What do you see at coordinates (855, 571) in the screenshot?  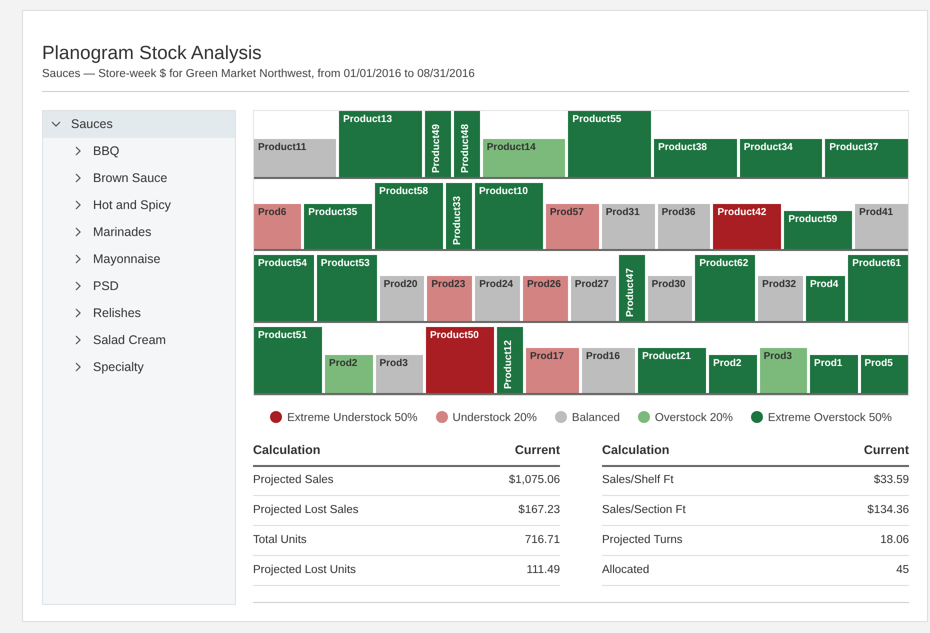 I see `table-cell: 45` at bounding box center [855, 571].